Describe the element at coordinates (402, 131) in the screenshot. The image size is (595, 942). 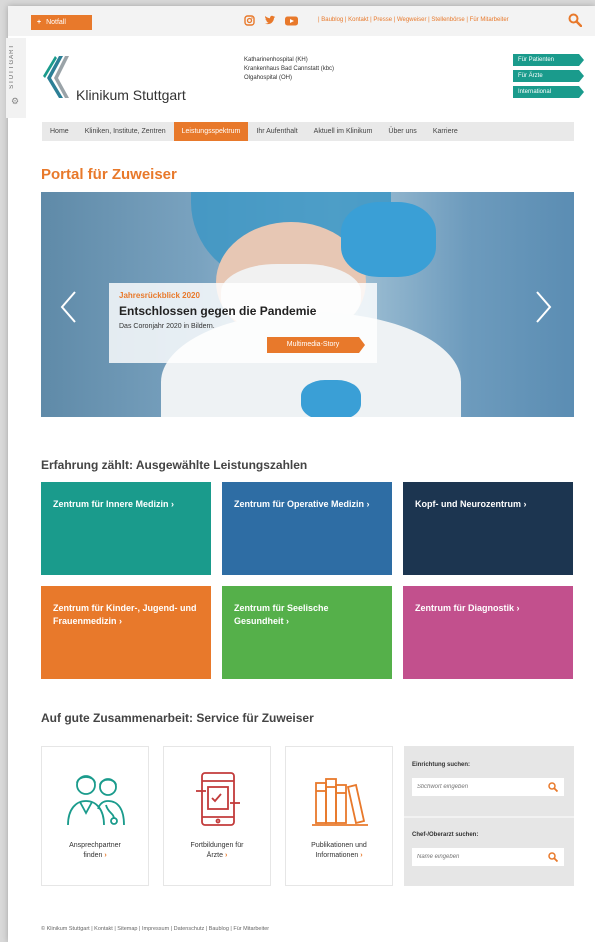
I see `nav-item-ueber-uns: Über uns` at that location.